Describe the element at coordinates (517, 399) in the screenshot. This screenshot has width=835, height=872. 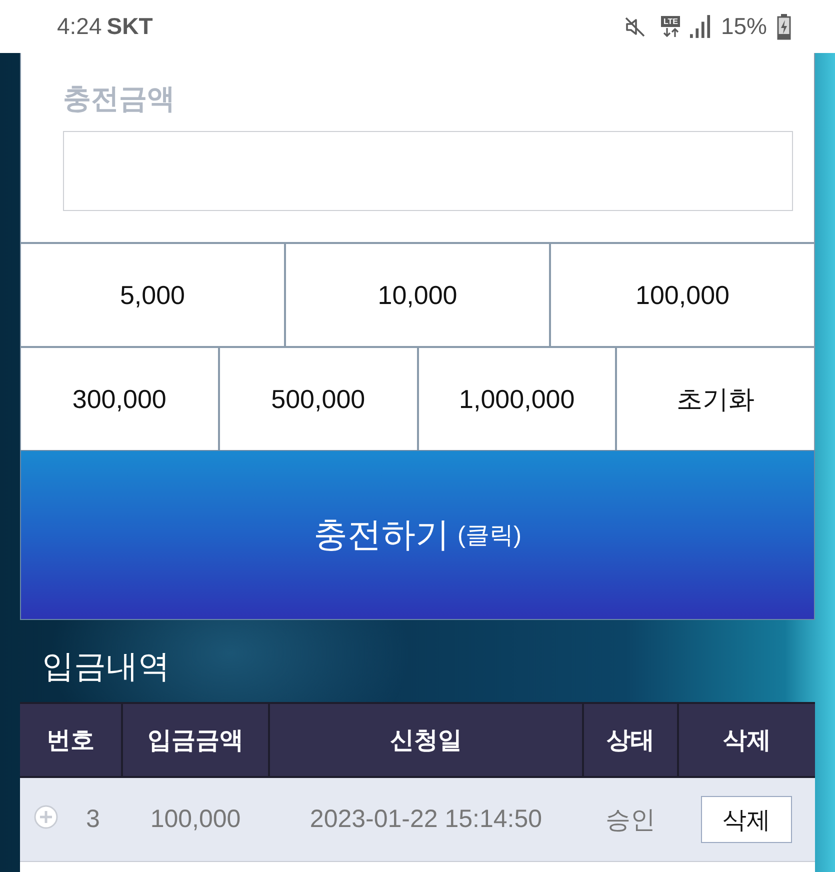
I see `amount-button: 1,000,000` at that location.